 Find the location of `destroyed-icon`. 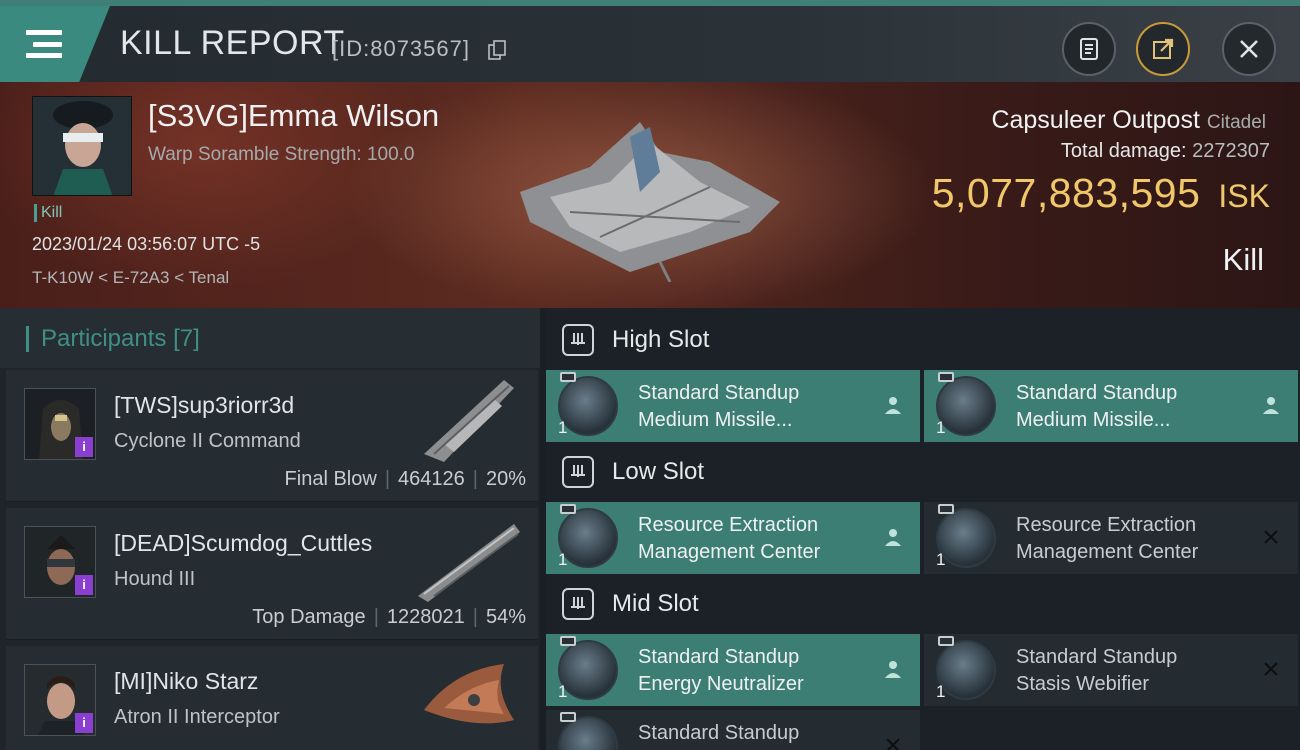

destroyed-icon is located at coordinates (893, 744).